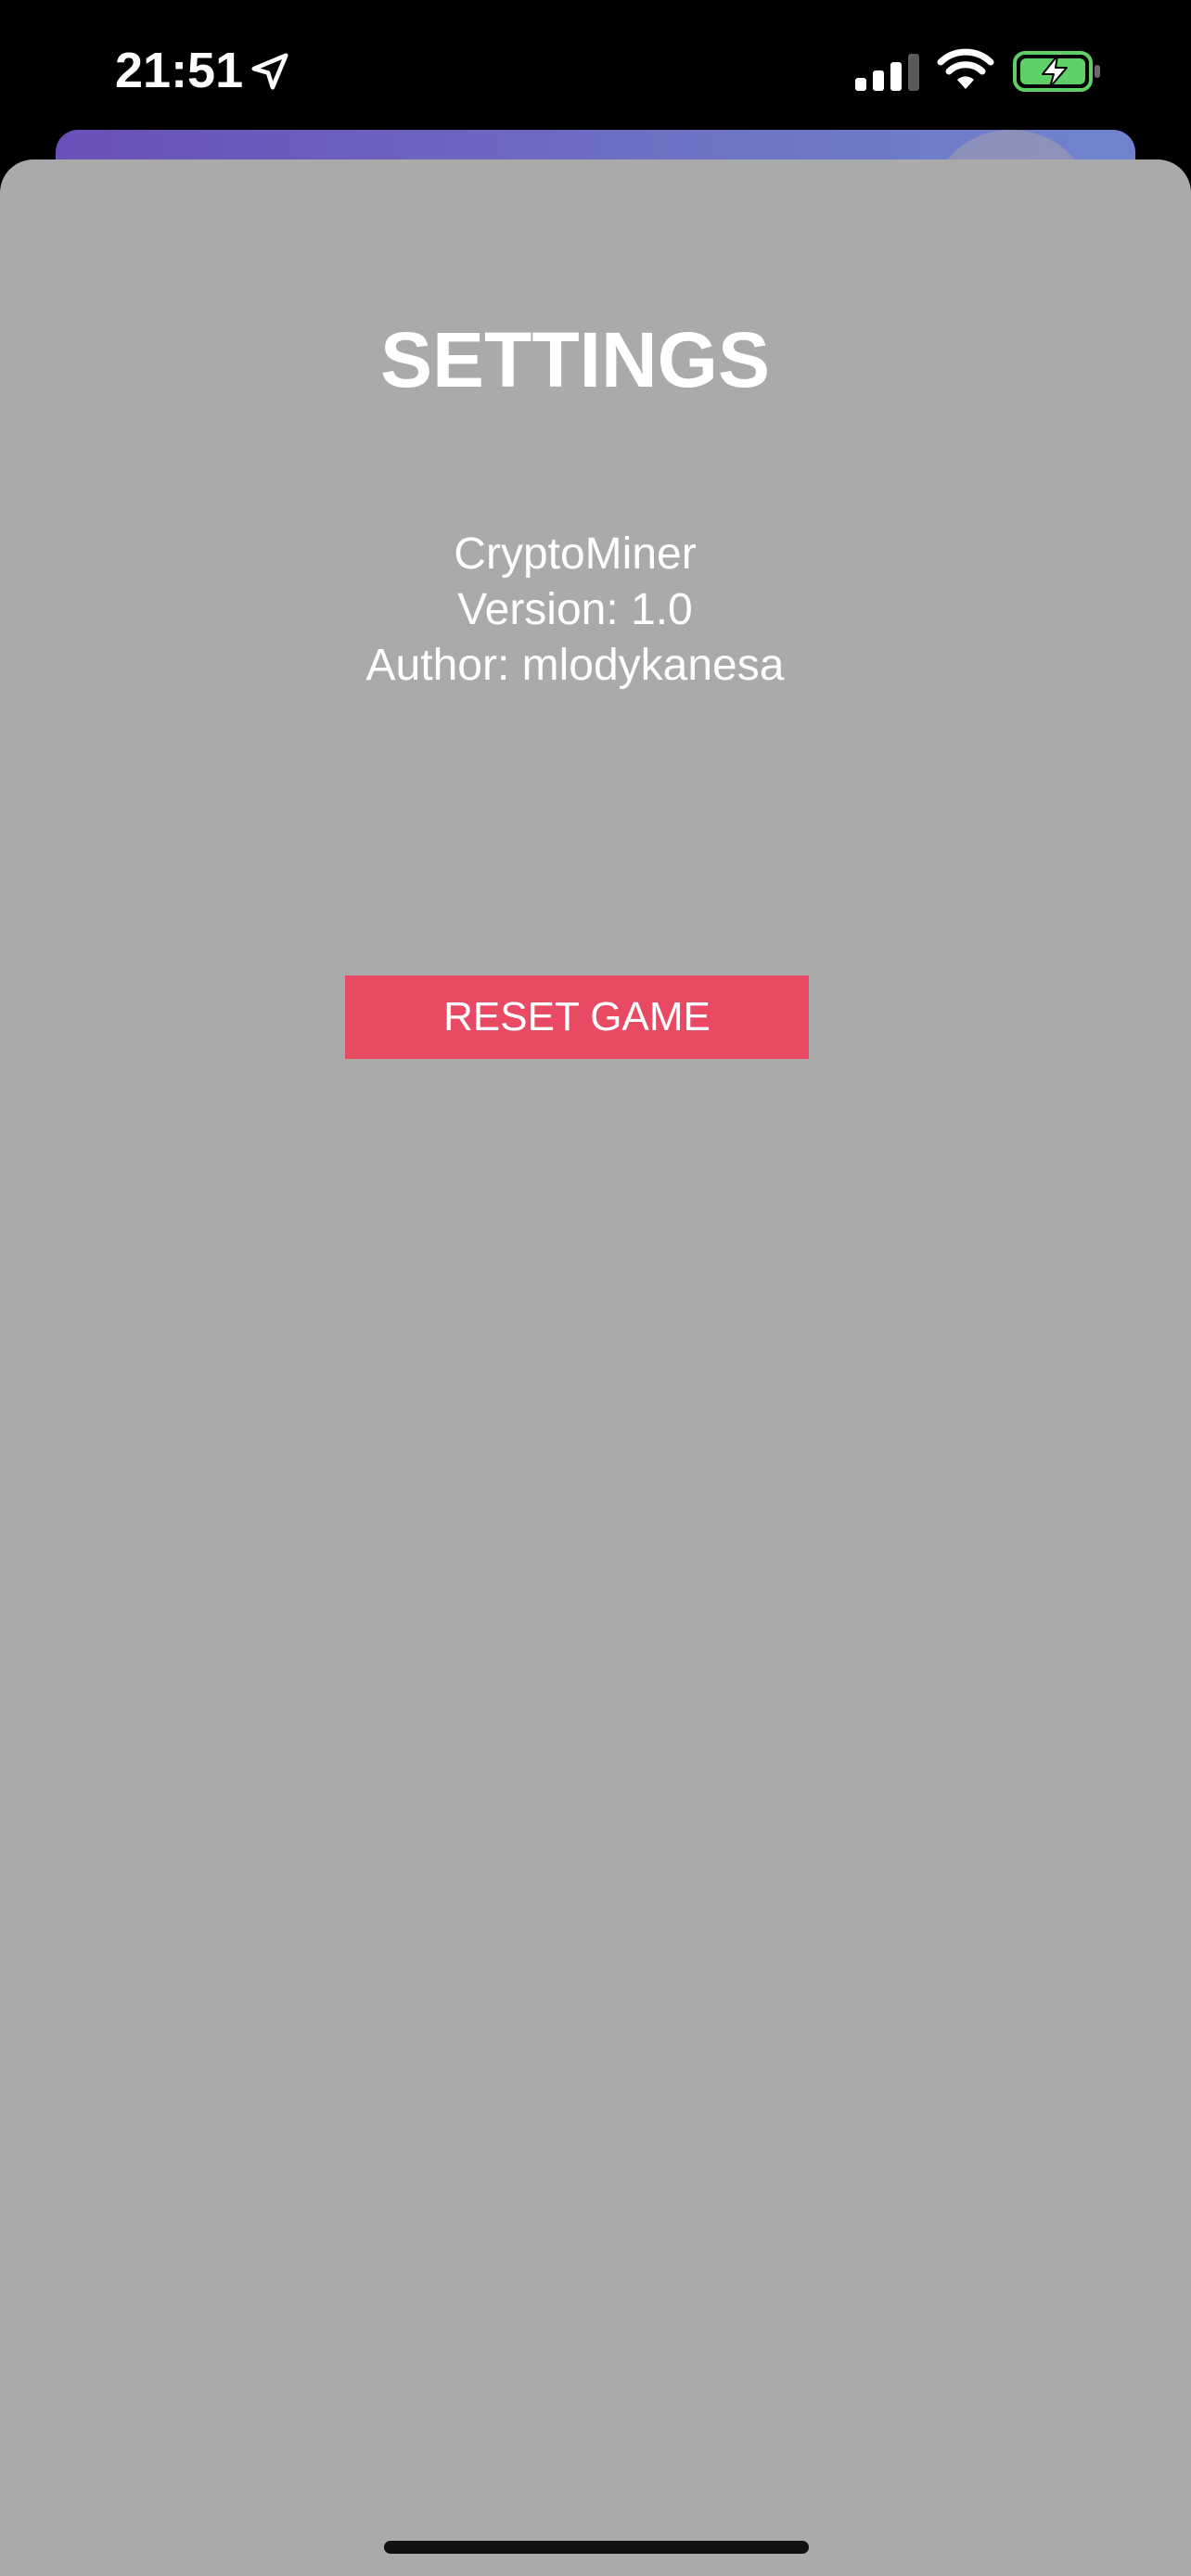 Image resolution: width=1191 pixels, height=2576 pixels. I want to click on app-name: CryptoMiner, so click(575, 554).